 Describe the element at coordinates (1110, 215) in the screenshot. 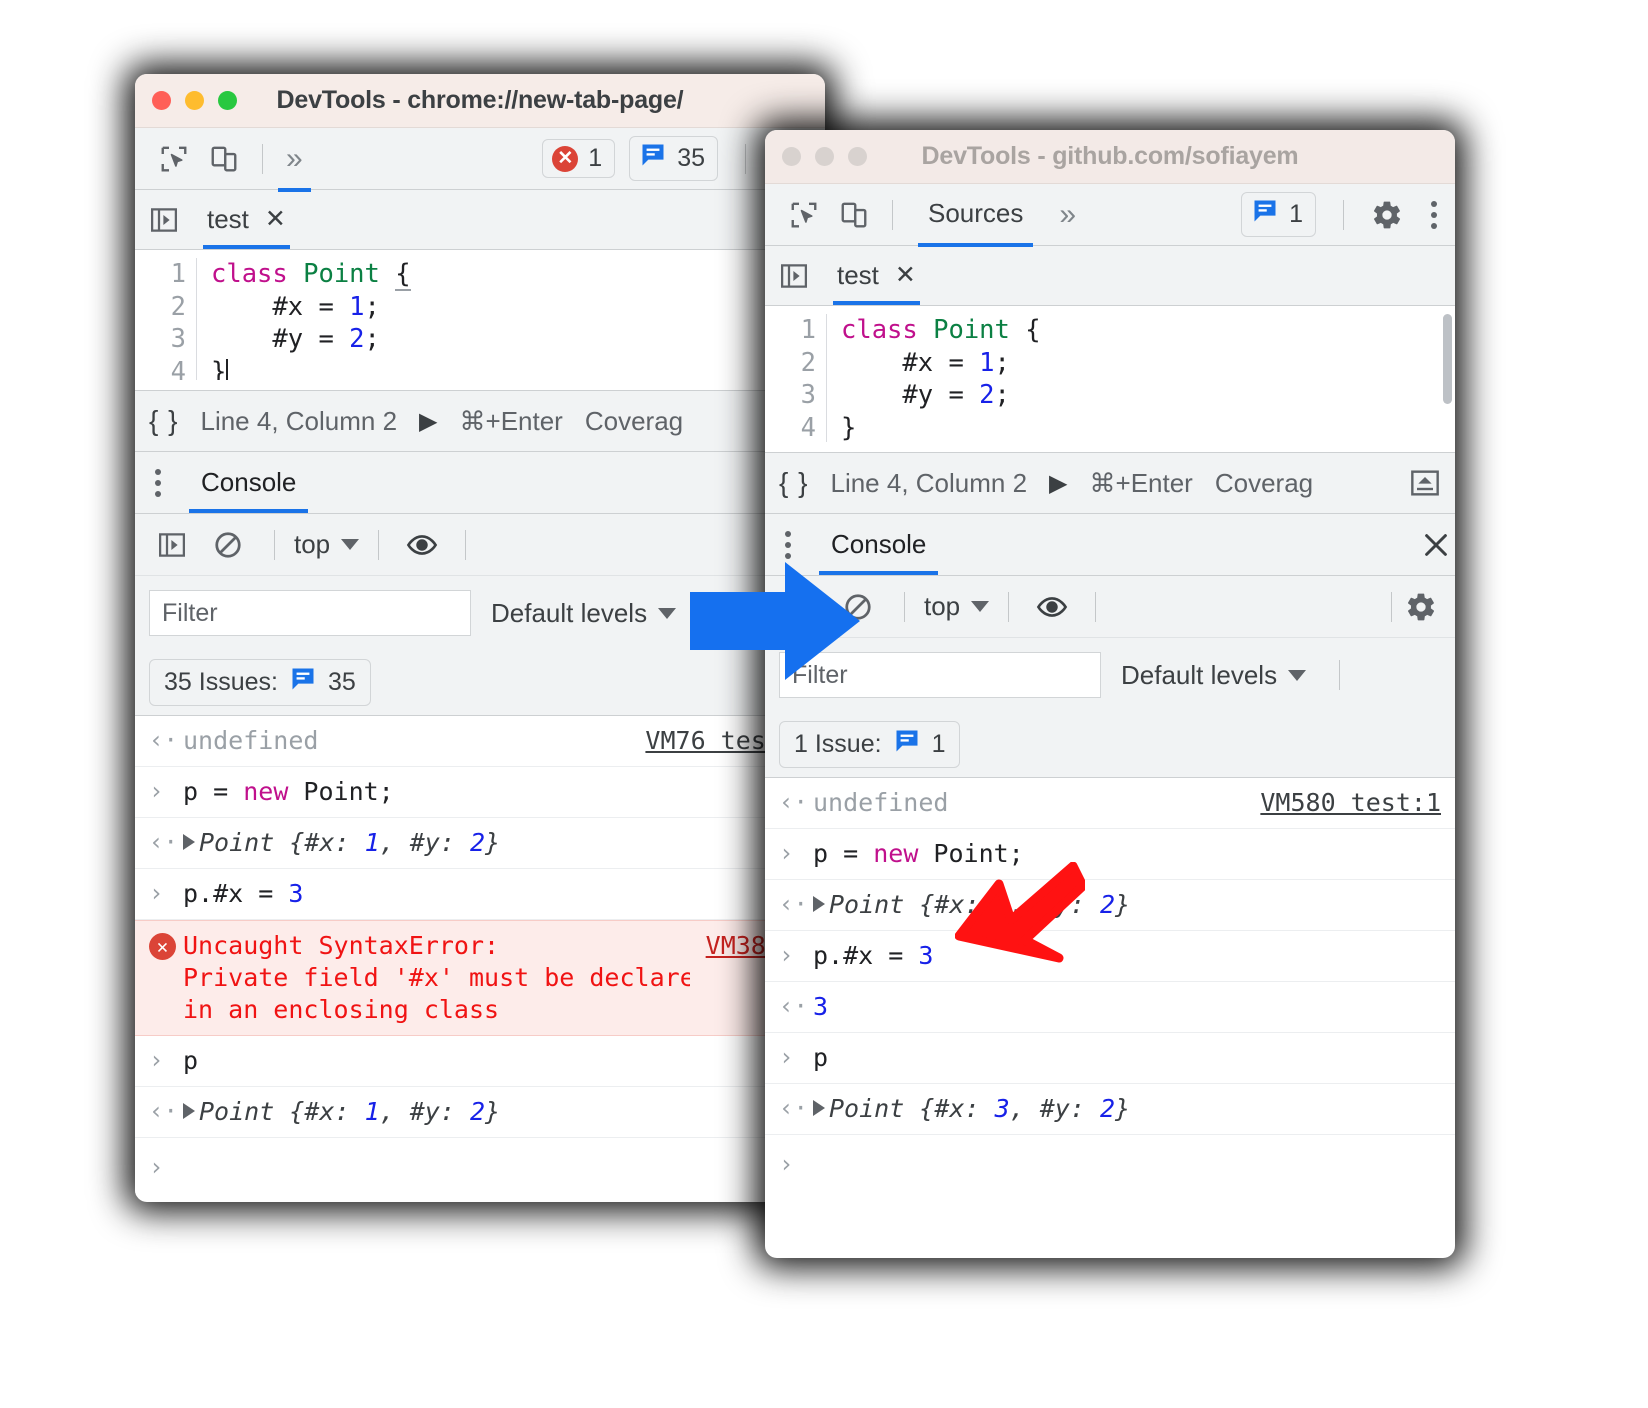

I see `window2-devtools-toolbar: Sources » 1` at that location.